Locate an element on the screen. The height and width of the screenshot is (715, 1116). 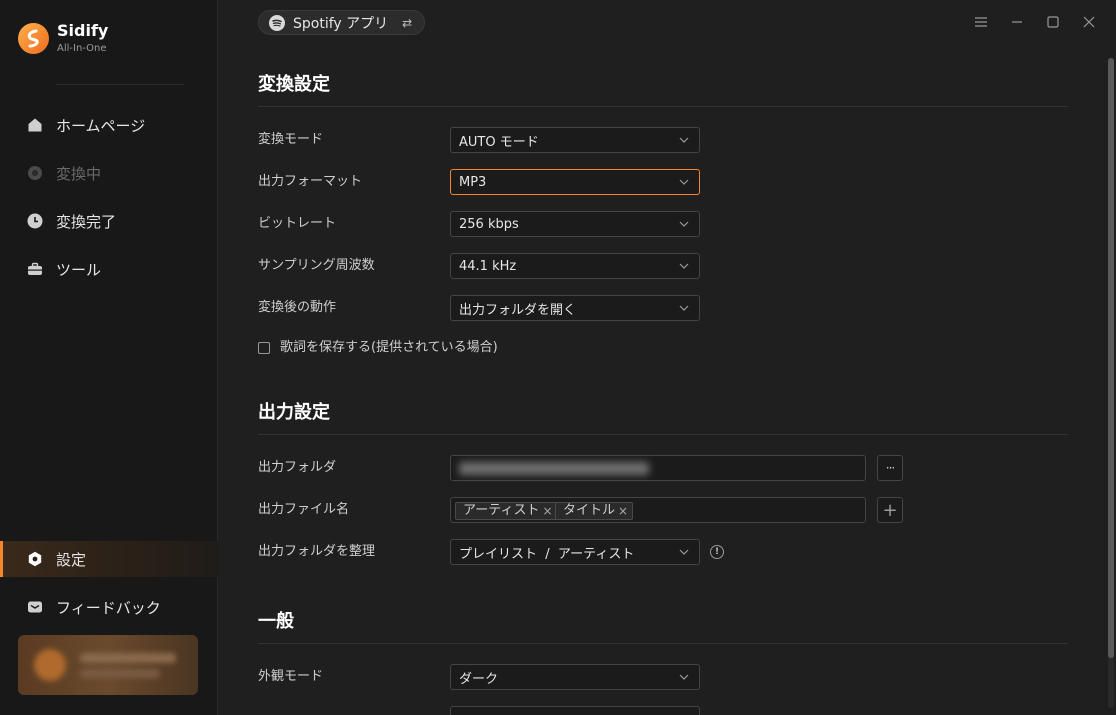
sidebar-divider is located at coordinates (120, 84).